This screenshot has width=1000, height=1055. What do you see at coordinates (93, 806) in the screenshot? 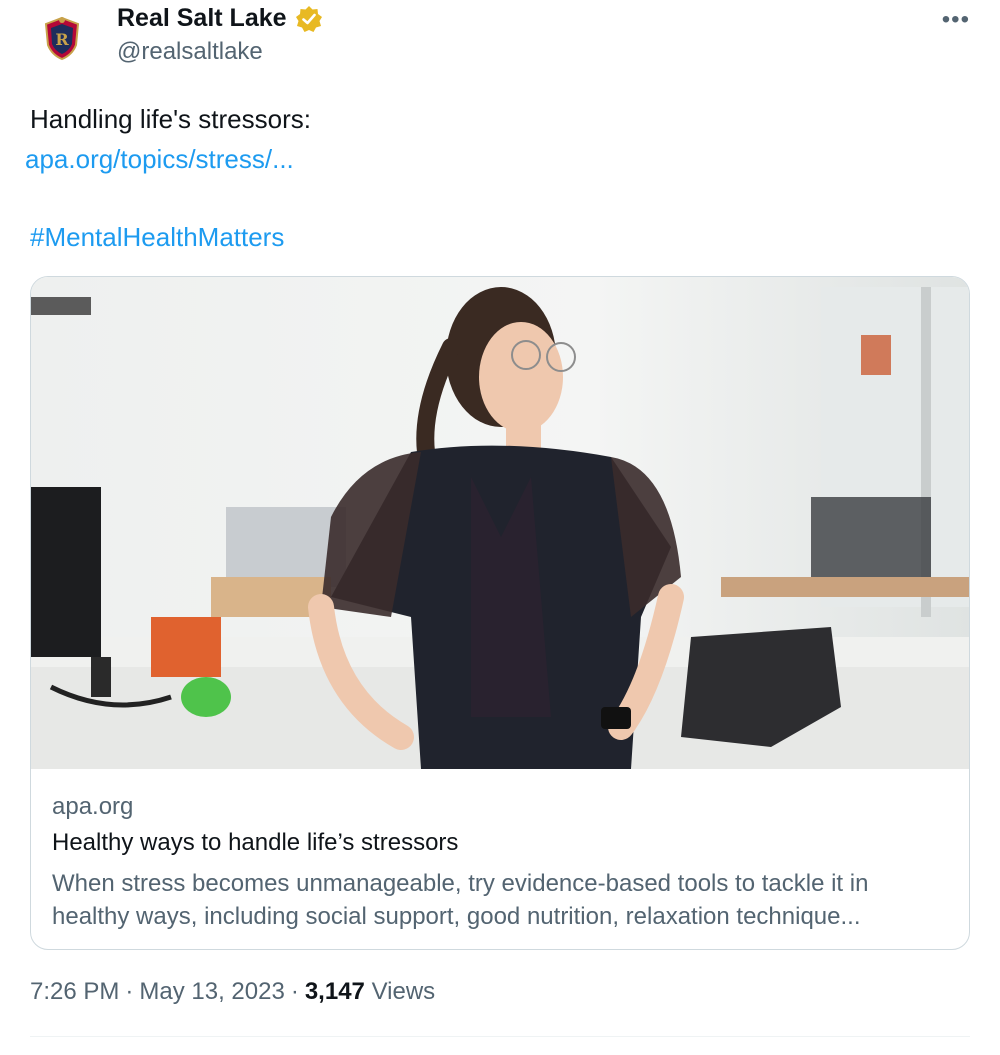
I see `card-domain: apa.org` at bounding box center [93, 806].